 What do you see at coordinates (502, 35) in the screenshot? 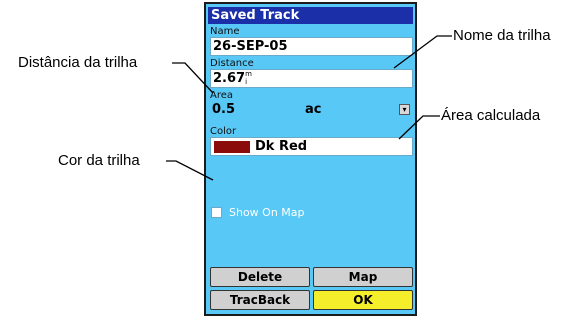
I see `callout-name: Nome da trilha` at bounding box center [502, 35].